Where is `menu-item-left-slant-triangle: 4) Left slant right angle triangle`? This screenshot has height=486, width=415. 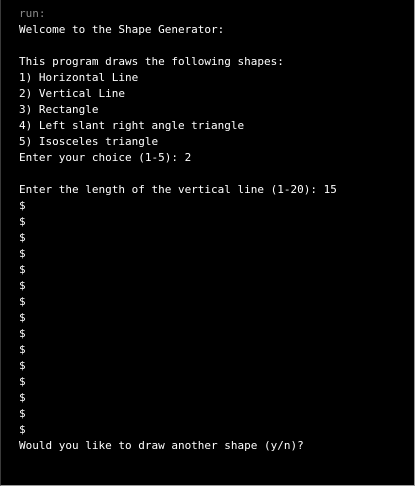 menu-item-left-slant-triangle: 4) Left slant right angle triangle is located at coordinates (132, 125).